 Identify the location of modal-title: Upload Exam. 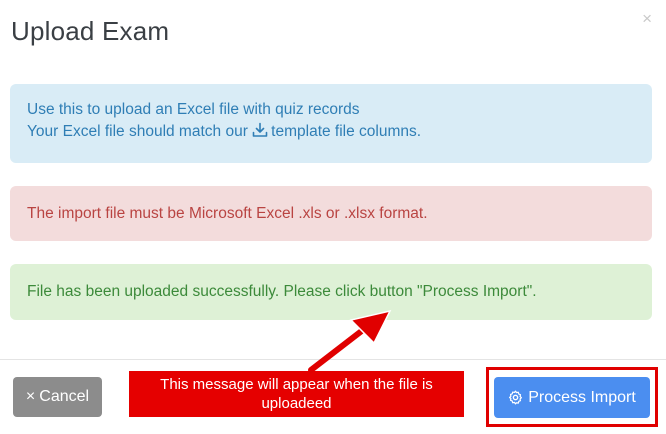
(90, 31).